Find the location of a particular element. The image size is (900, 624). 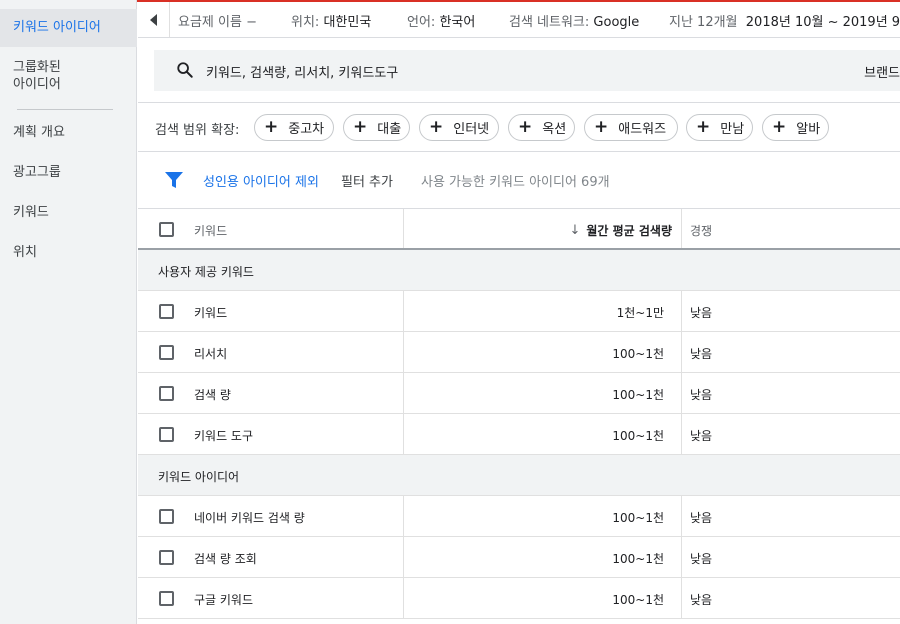

language-label: 언어: is located at coordinates (421, 22).